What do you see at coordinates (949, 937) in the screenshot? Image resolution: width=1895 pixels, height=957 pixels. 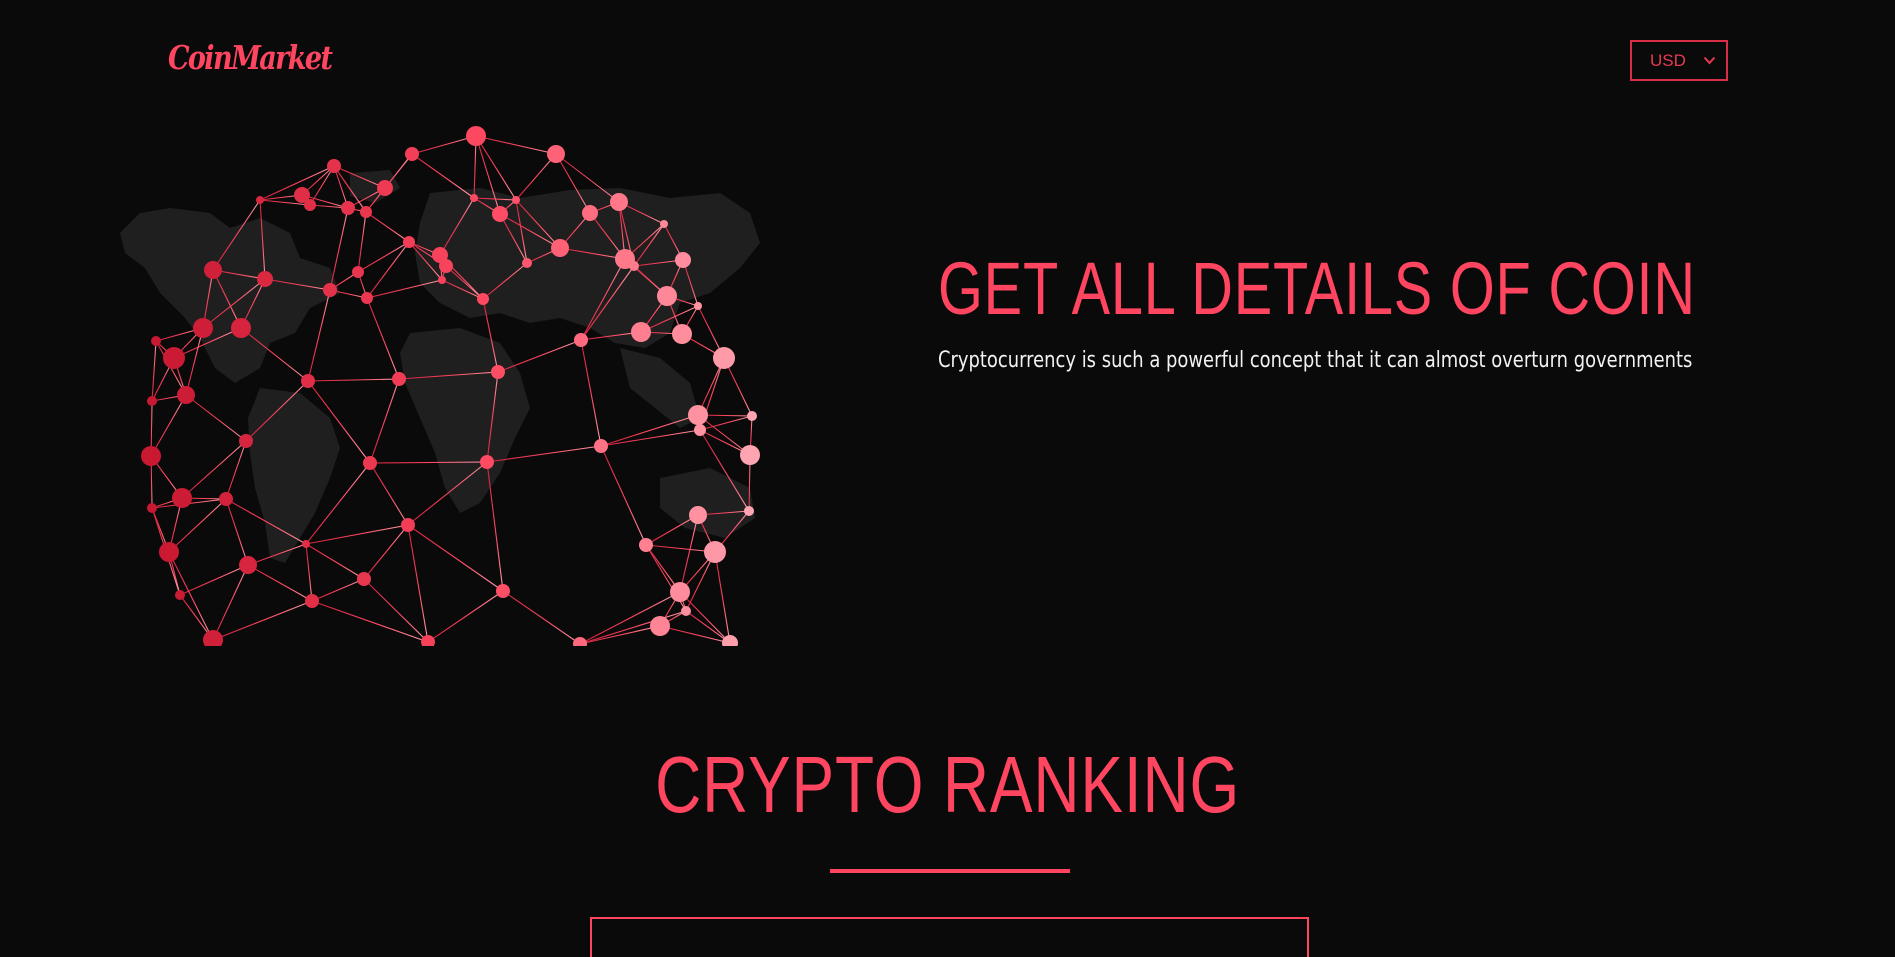 I see `ranking-table` at bounding box center [949, 937].